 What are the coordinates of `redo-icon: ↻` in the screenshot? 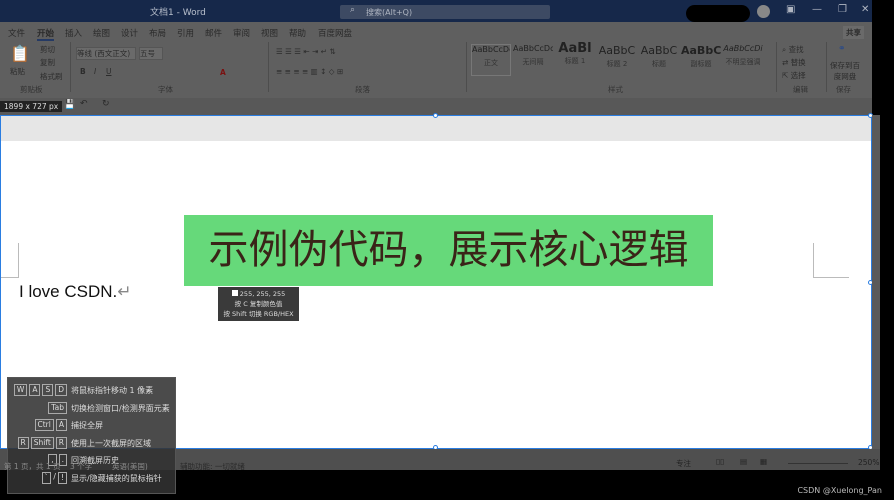 It's located at (106, 104).